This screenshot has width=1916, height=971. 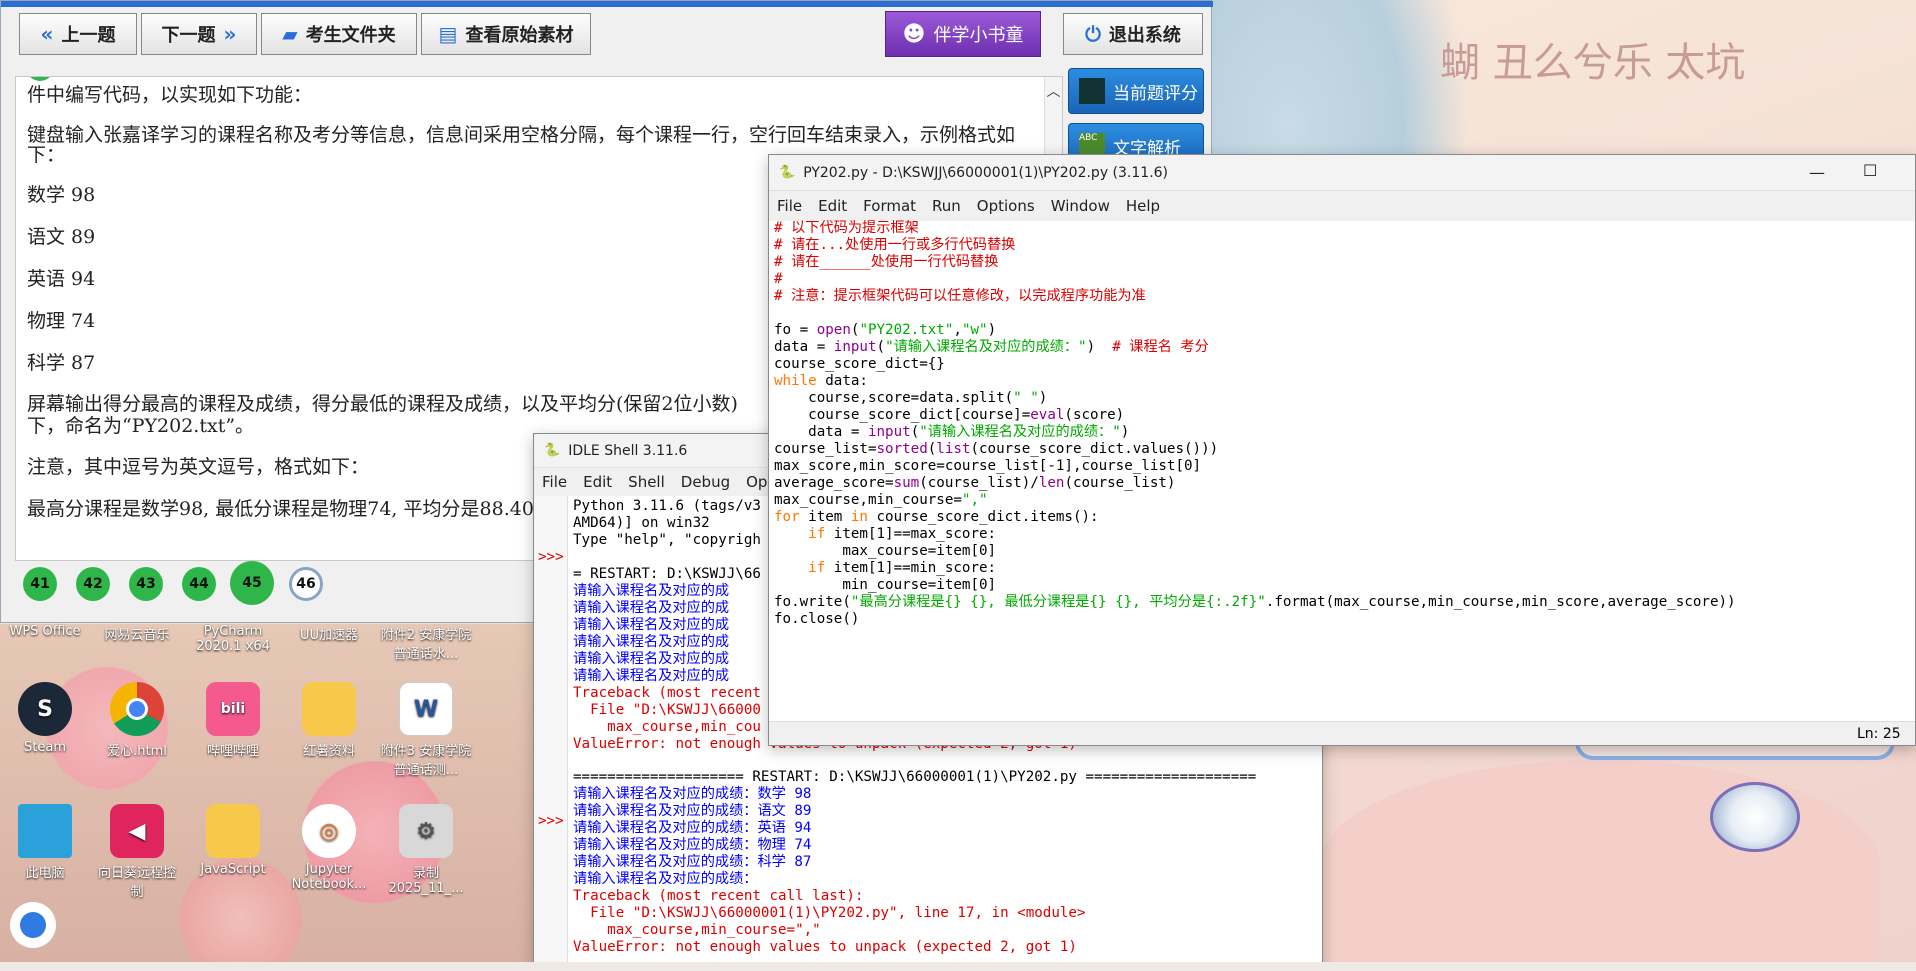 What do you see at coordinates (47, 34) in the screenshot?
I see `double-left-icon: «` at bounding box center [47, 34].